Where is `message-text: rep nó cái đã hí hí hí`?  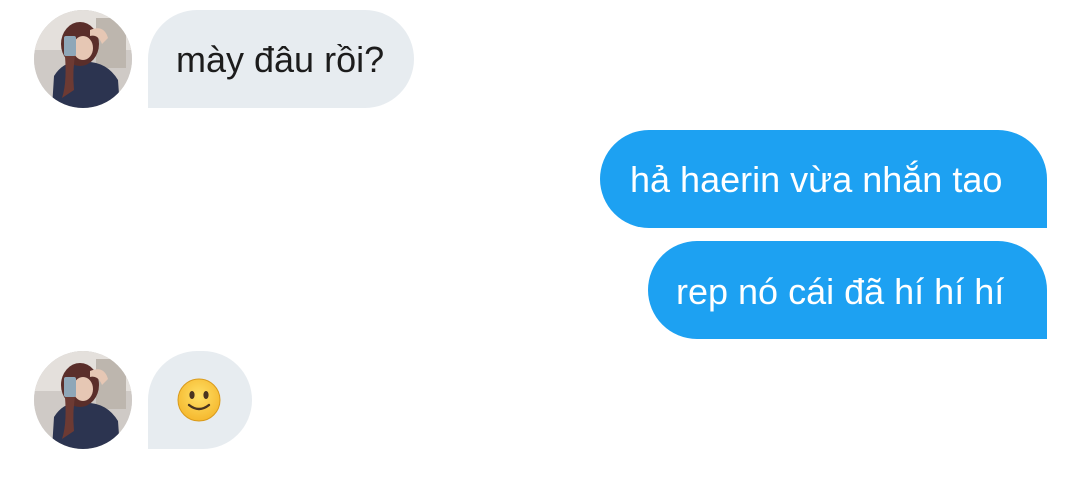
message-text: rep nó cái đã hí hí hí is located at coordinates (840, 291).